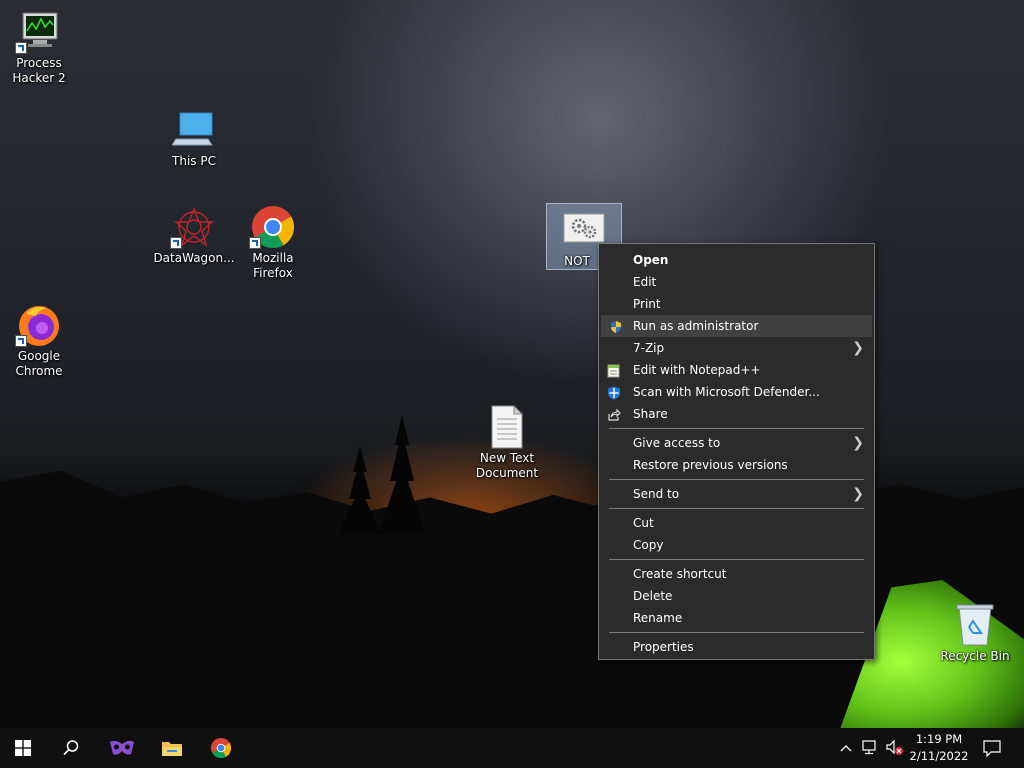  Describe the element at coordinates (975, 625) in the screenshot. I see `recycle-bin-icon` at that location.